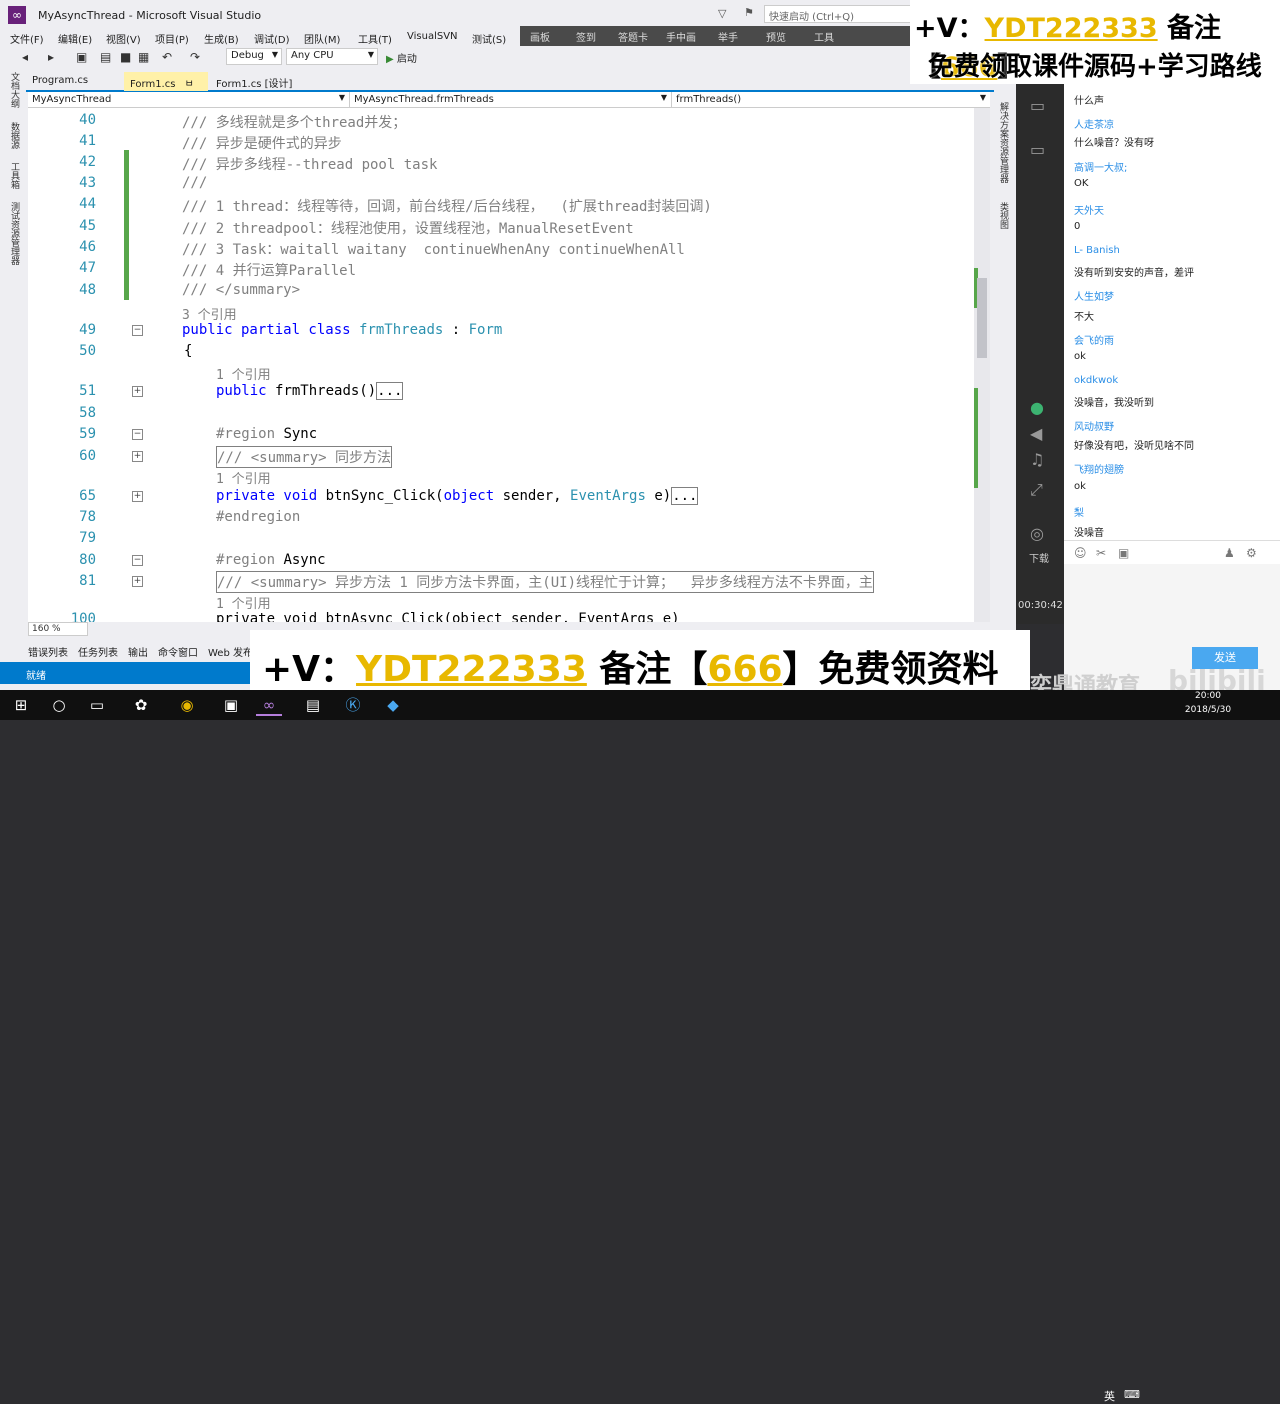  Describe the element at coordinates (1089, 209) in the screenshot. I see `chat-username: 天外天` at that location.